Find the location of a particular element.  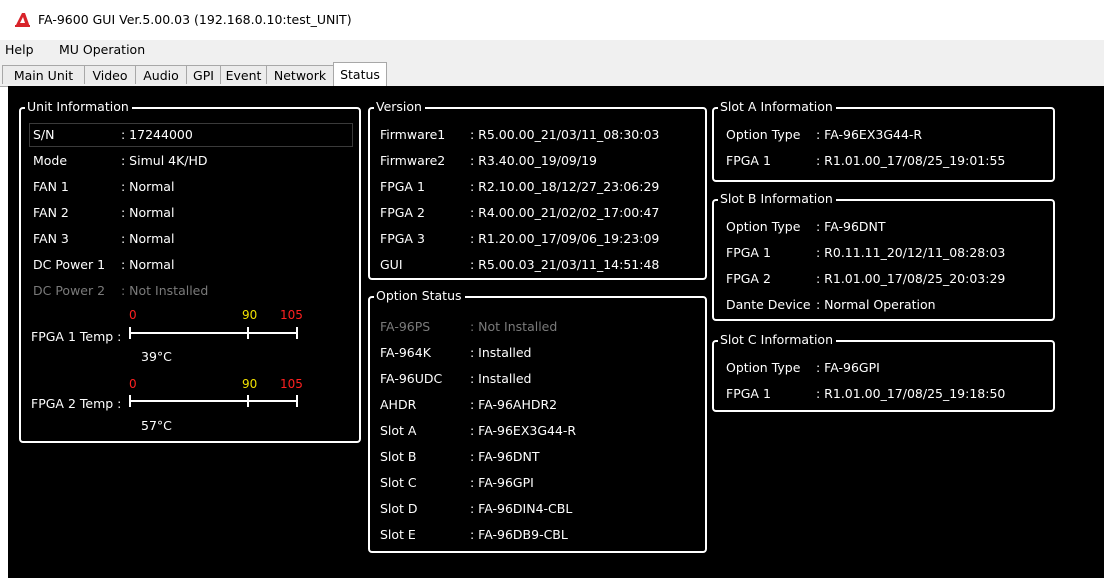

fpga1-temp-scale-warn: 90 is located at coordinates (250, 315).